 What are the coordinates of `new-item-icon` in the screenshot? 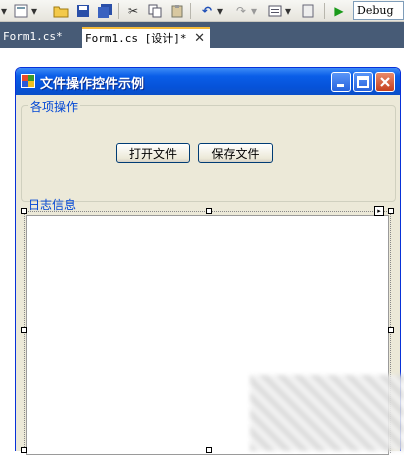 It's located at (21, 11).